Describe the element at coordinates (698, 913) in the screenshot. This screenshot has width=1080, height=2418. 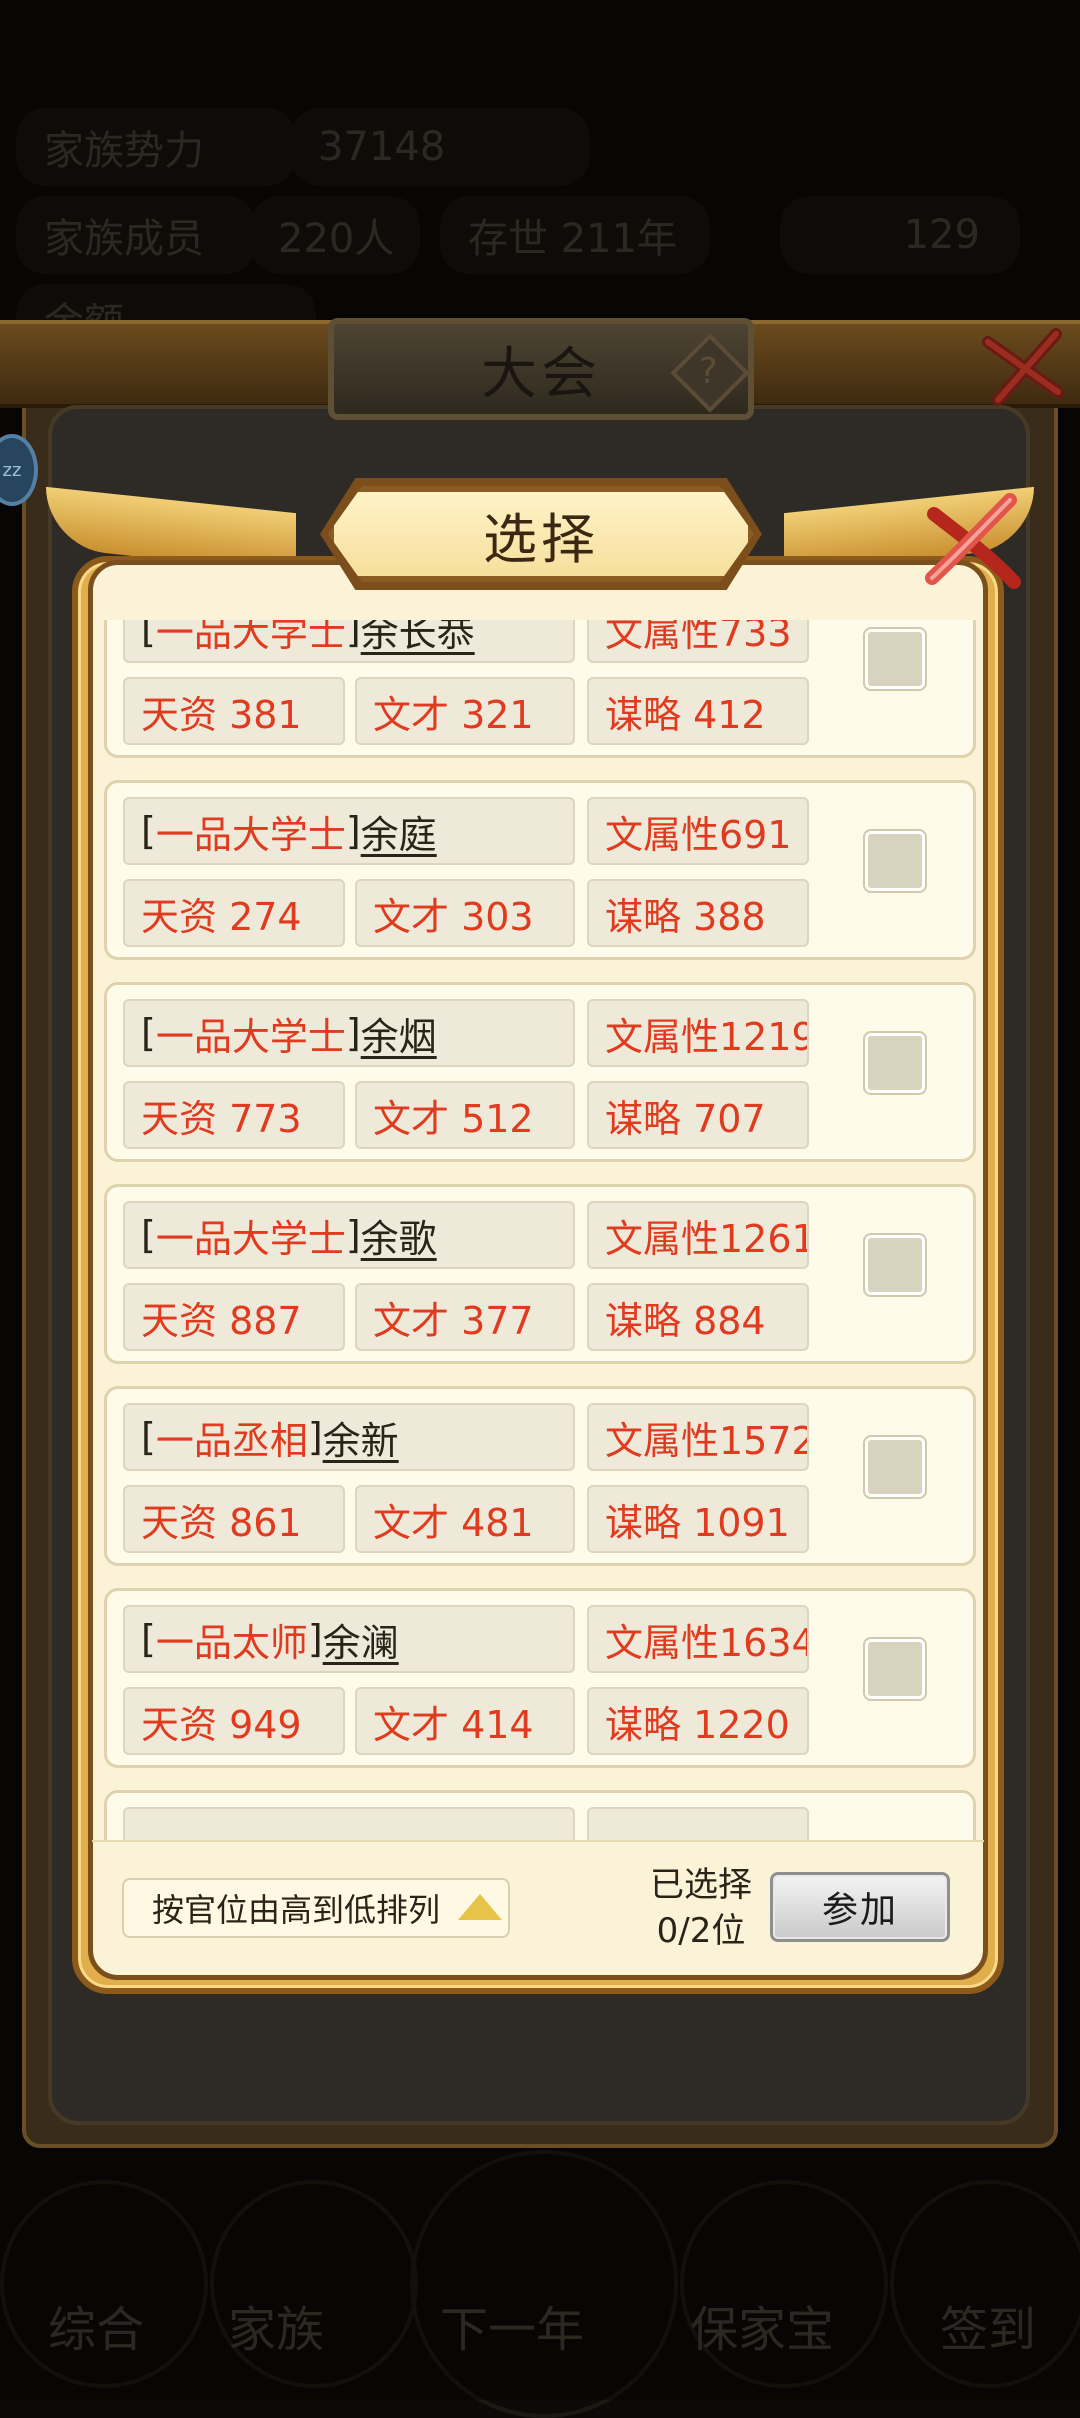
I see `stat-strategy: 谋略 388` at that location.